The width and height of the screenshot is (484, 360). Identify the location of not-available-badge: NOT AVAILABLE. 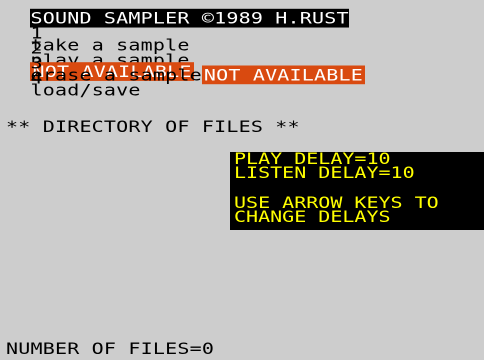
(283, 75).